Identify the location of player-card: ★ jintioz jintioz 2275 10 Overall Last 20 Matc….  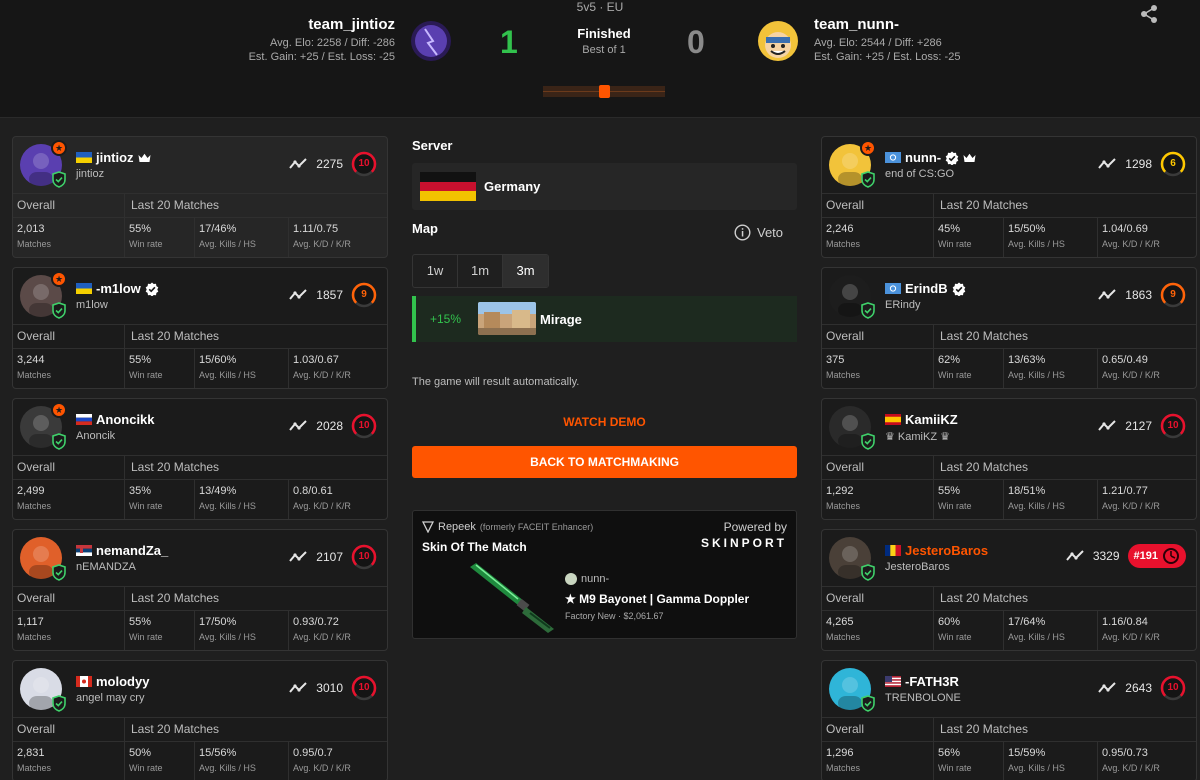
(200, 197).